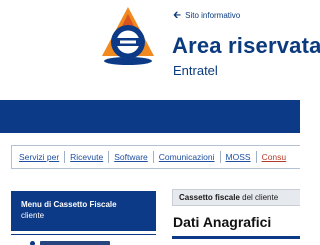  I want to click on menu-comunicazioni: Comunicazioni, so click(187, 157).